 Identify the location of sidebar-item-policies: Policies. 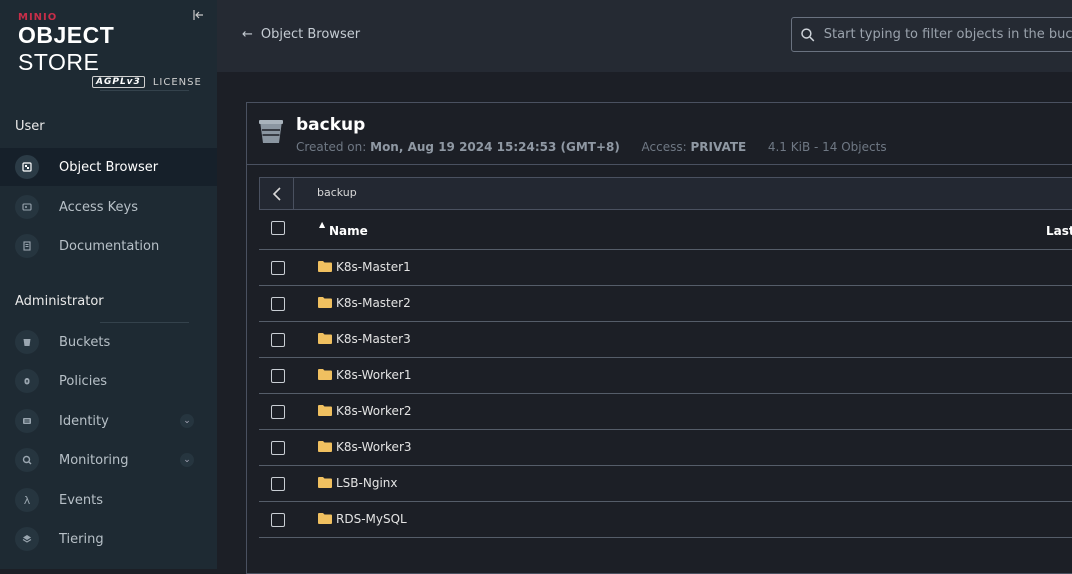
(108, 381).